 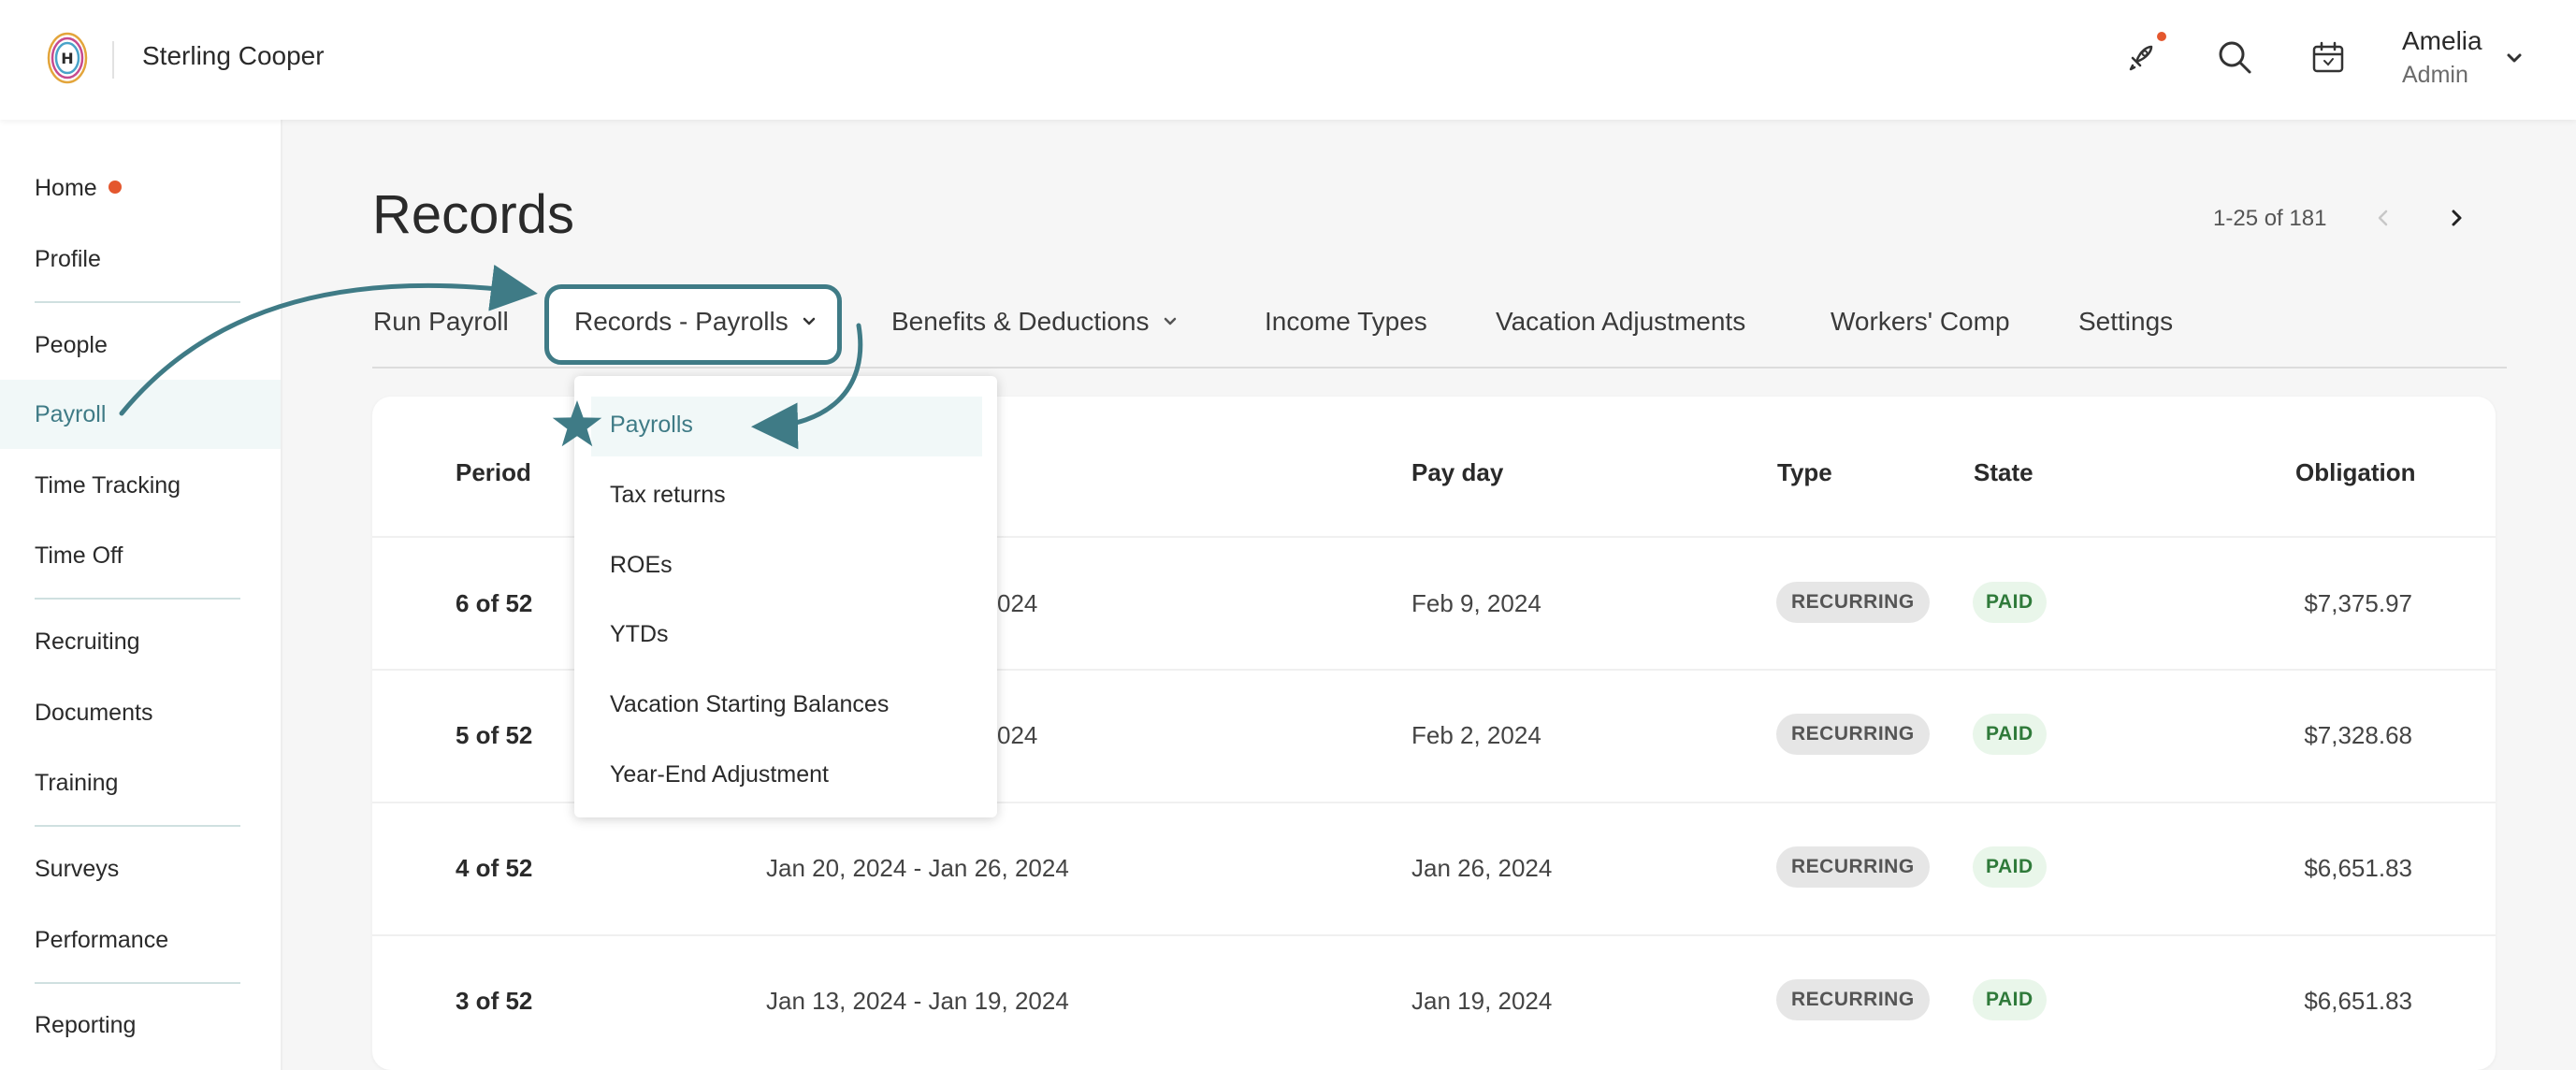 What do you see at coordinates (495, 603) in the screenshot?
I see `period-cell: 6 of 52` at bounding box center [495, 603].